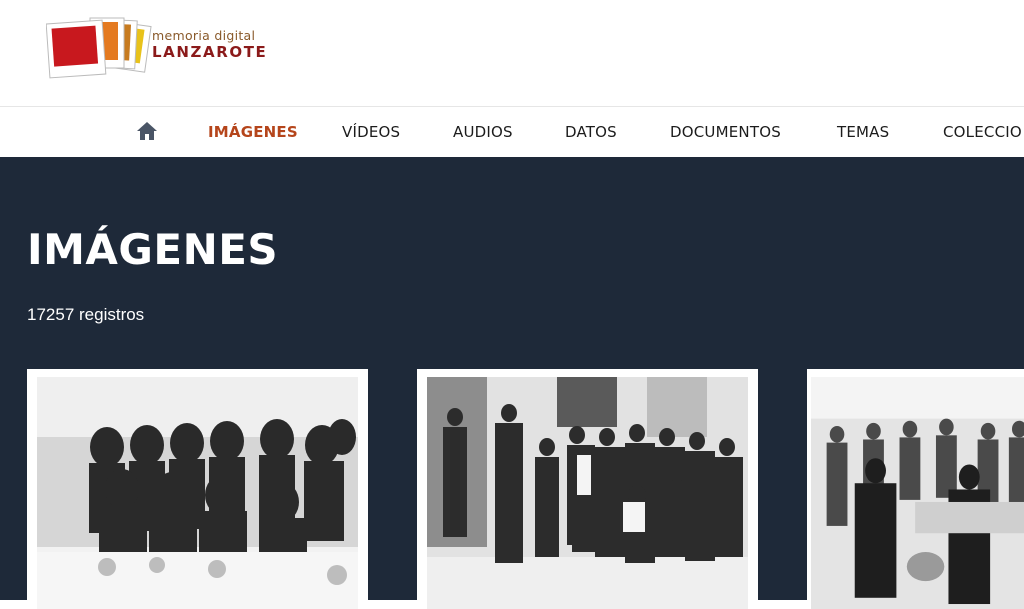  Describe the element at coordinates (86, 314) in the screenshot. I see `record-count: 17257 registros` at that location.